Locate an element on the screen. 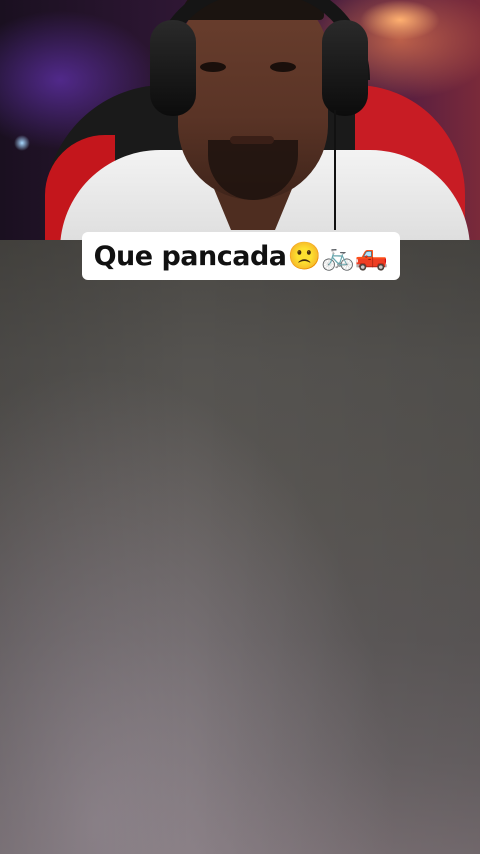 Image resolution: width=480 pixels, height=854 pixels. headphone-left-icon is located at coordinates (173, 68).